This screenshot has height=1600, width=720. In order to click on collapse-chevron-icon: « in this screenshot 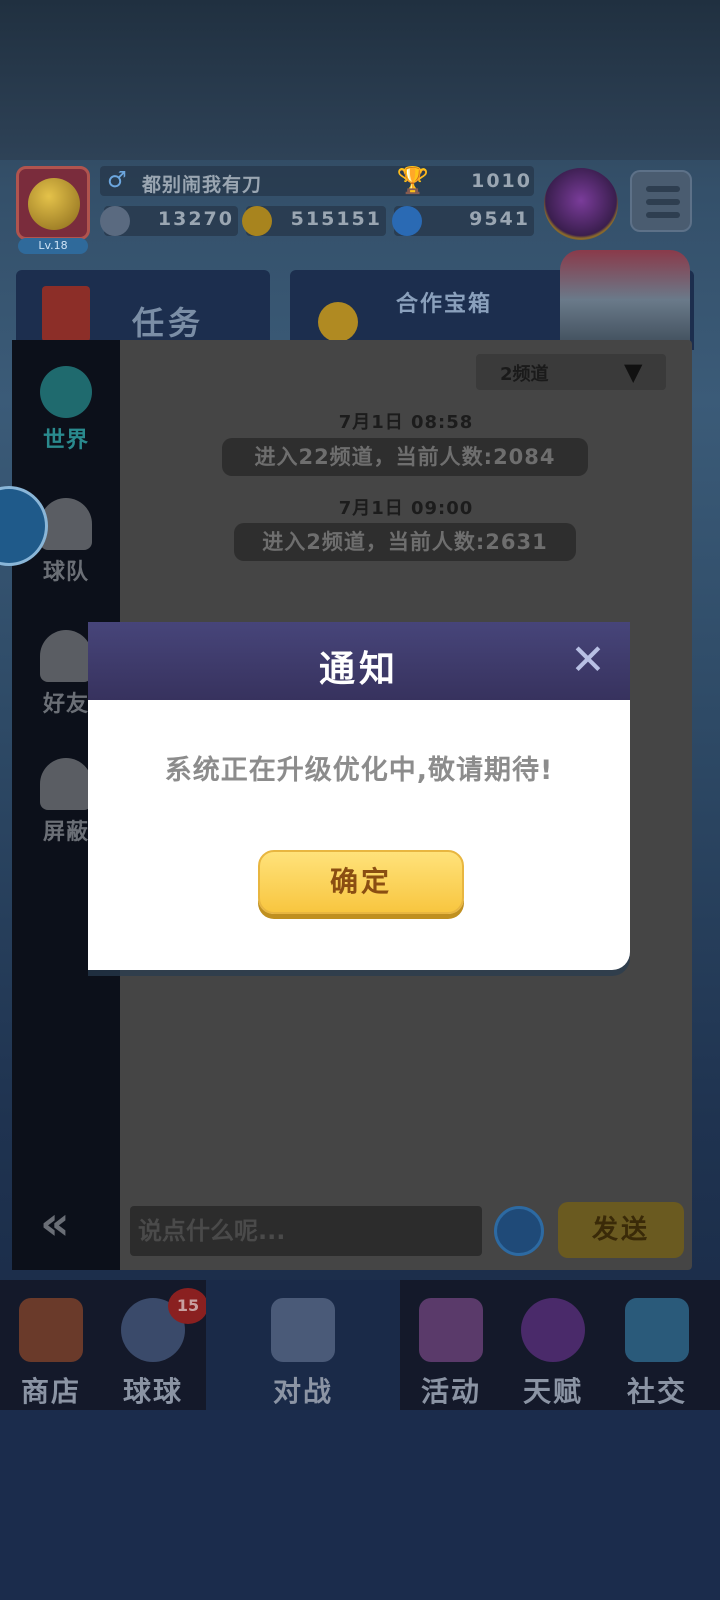, I will do `click(55, 1223)`.